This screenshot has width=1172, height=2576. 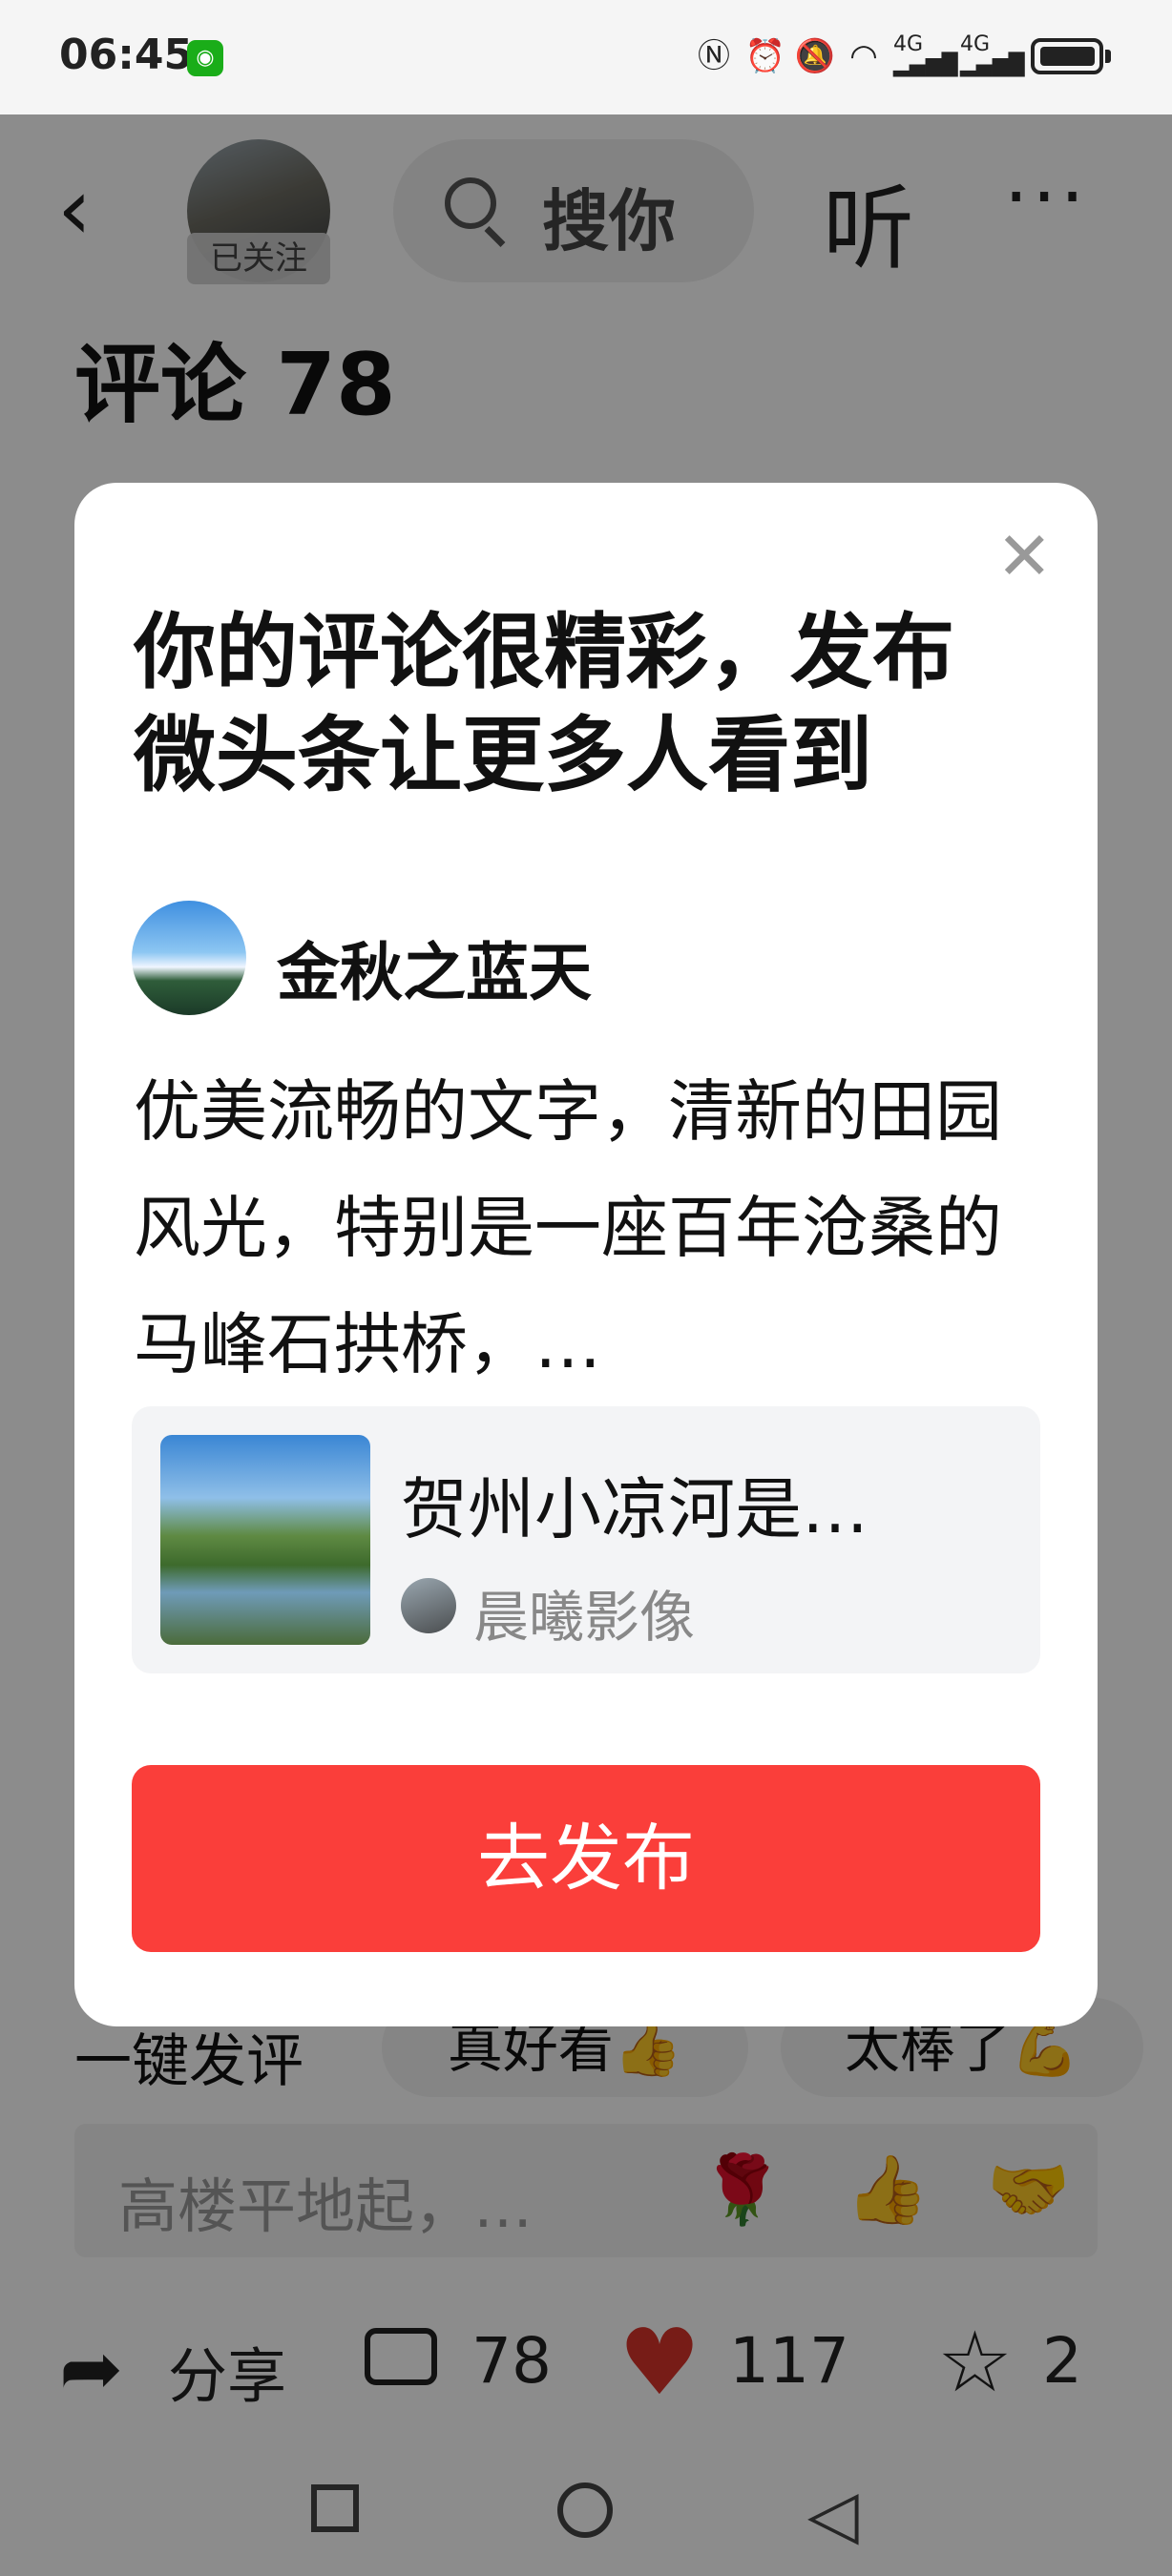 I want to click on wifi-icon: ◠, so click(x=863, y=56).